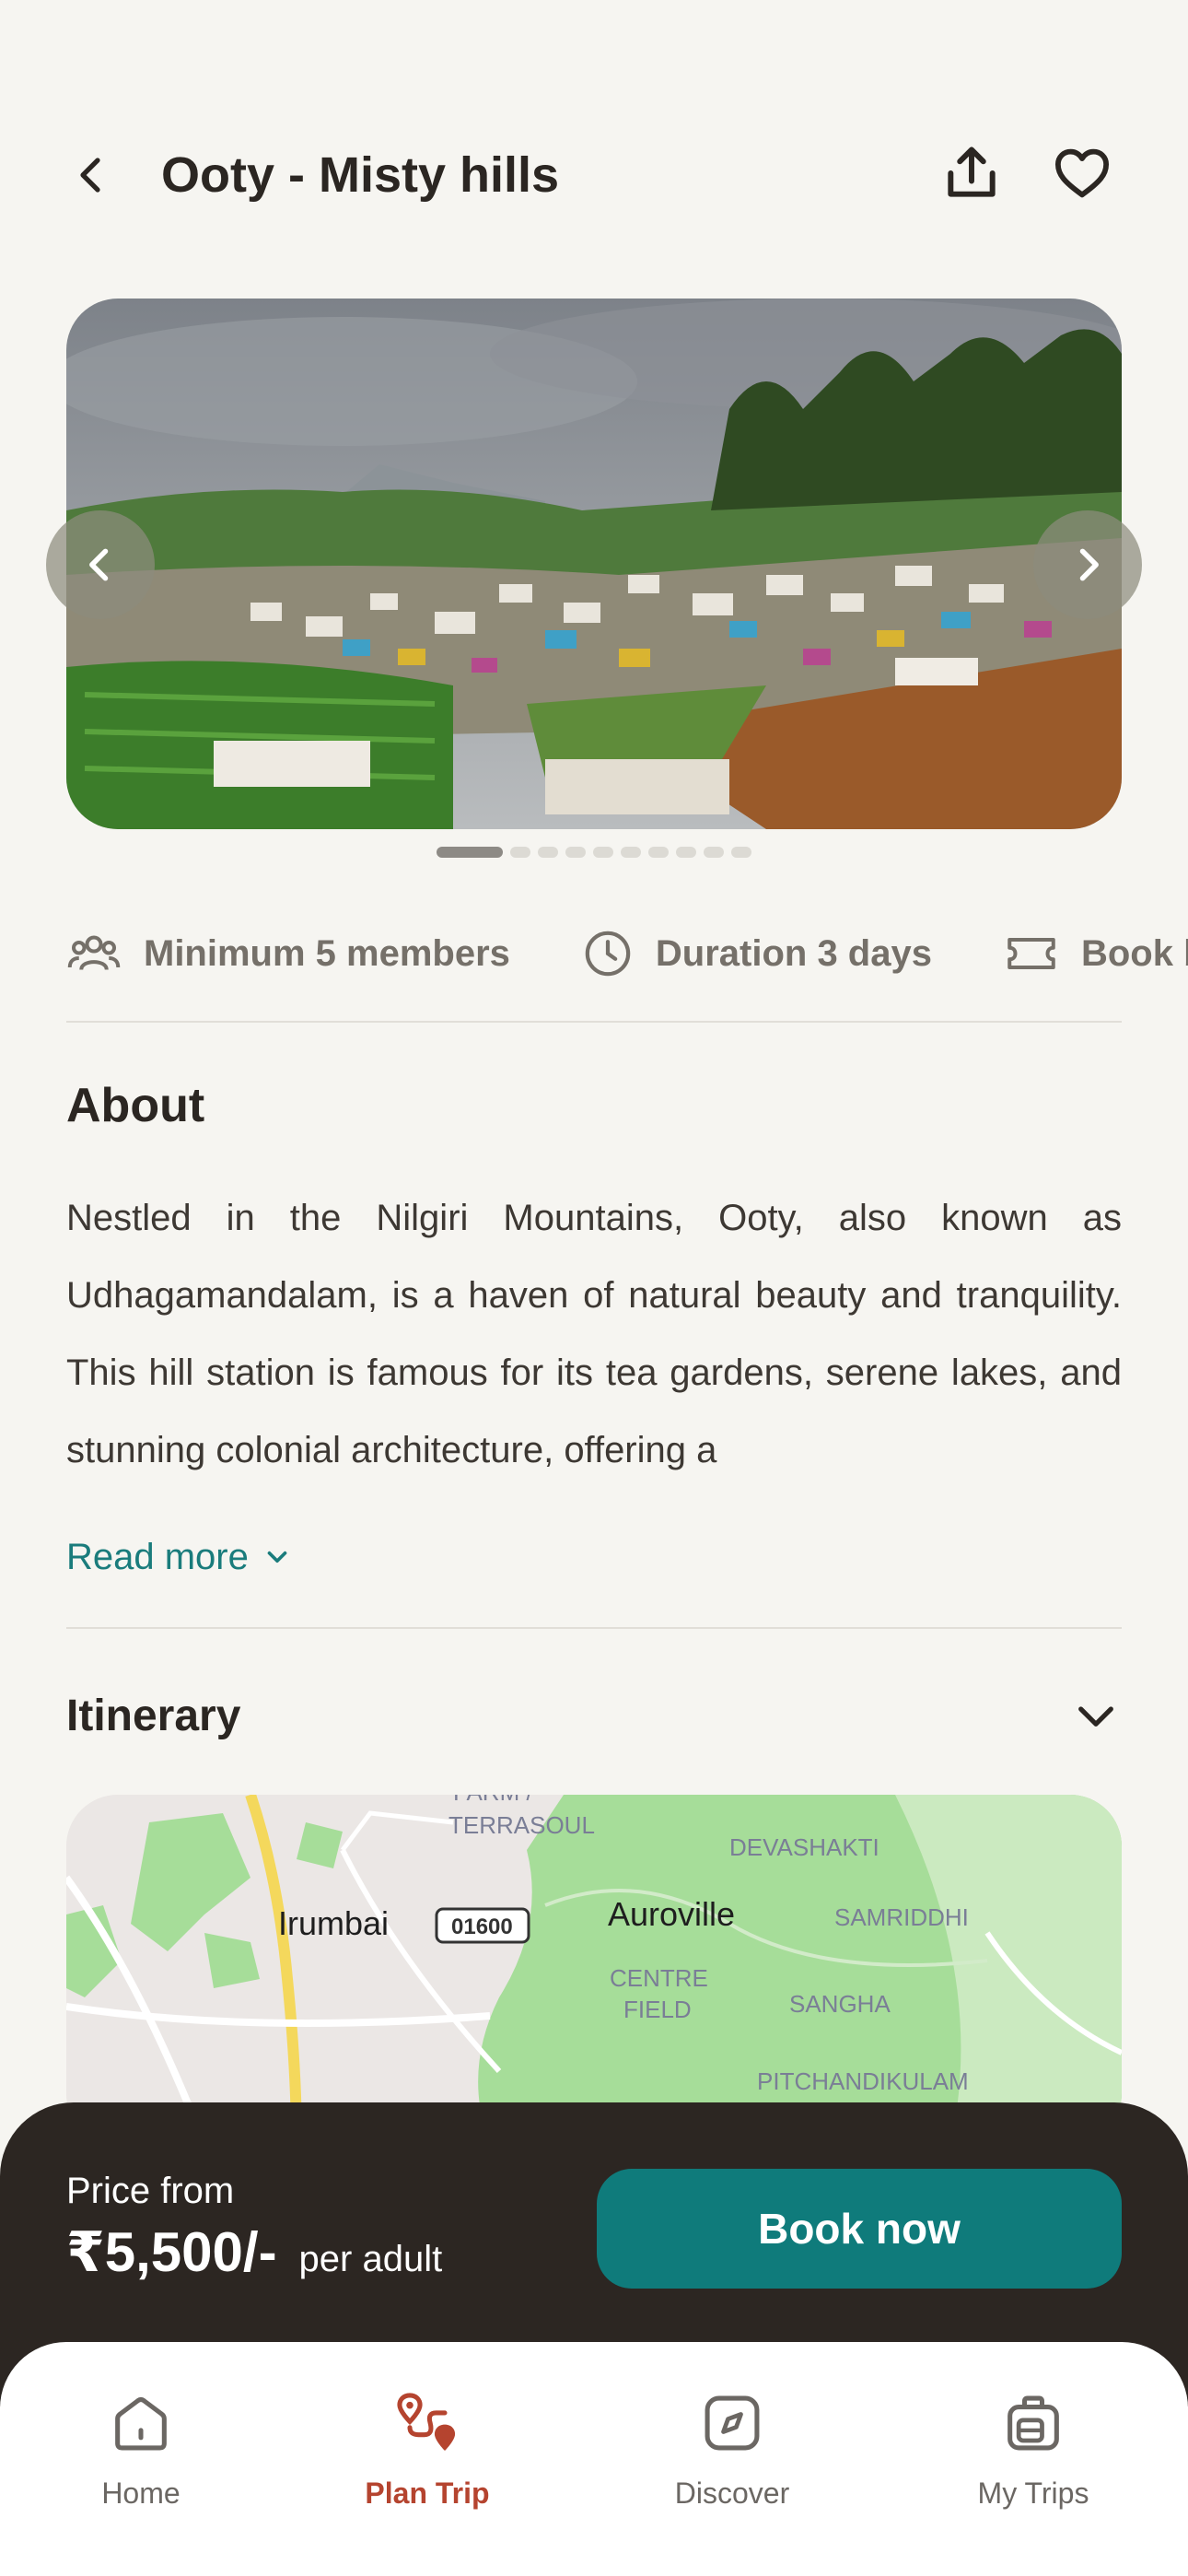  What do you see at coordinates (150, 2191) in the screenshot?
I see `price-label: Price from` at bounding box center [150, 2191].